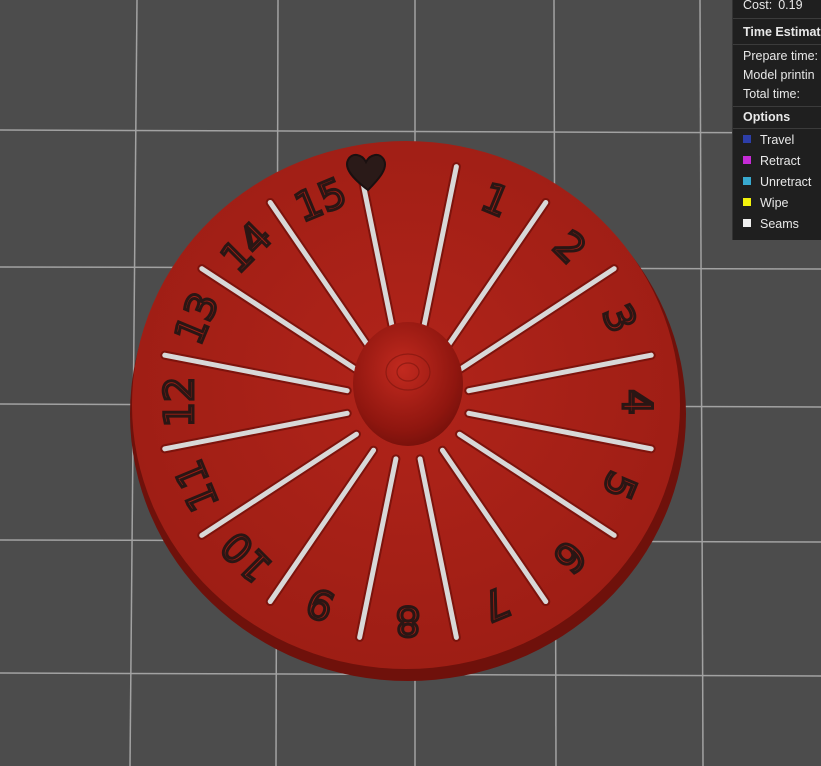  I want to click on wipe-swatch-icon, so click(747, 202).